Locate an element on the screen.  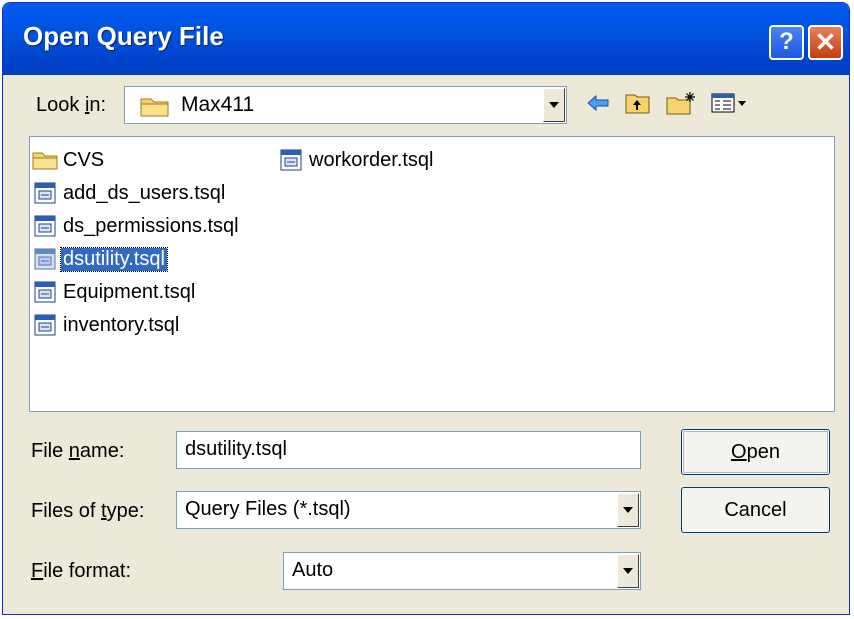
file-name: workorder.tsql is located at coordinates (371, 159).